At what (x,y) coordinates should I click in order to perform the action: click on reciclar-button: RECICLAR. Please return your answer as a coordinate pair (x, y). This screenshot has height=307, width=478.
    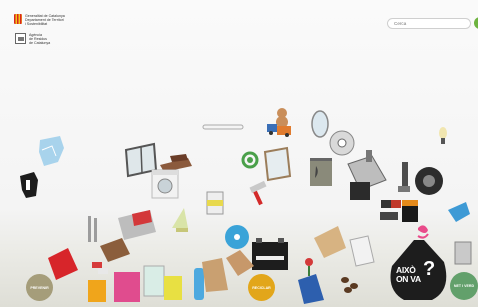
    Looking at the image, I should click on (261, 287).